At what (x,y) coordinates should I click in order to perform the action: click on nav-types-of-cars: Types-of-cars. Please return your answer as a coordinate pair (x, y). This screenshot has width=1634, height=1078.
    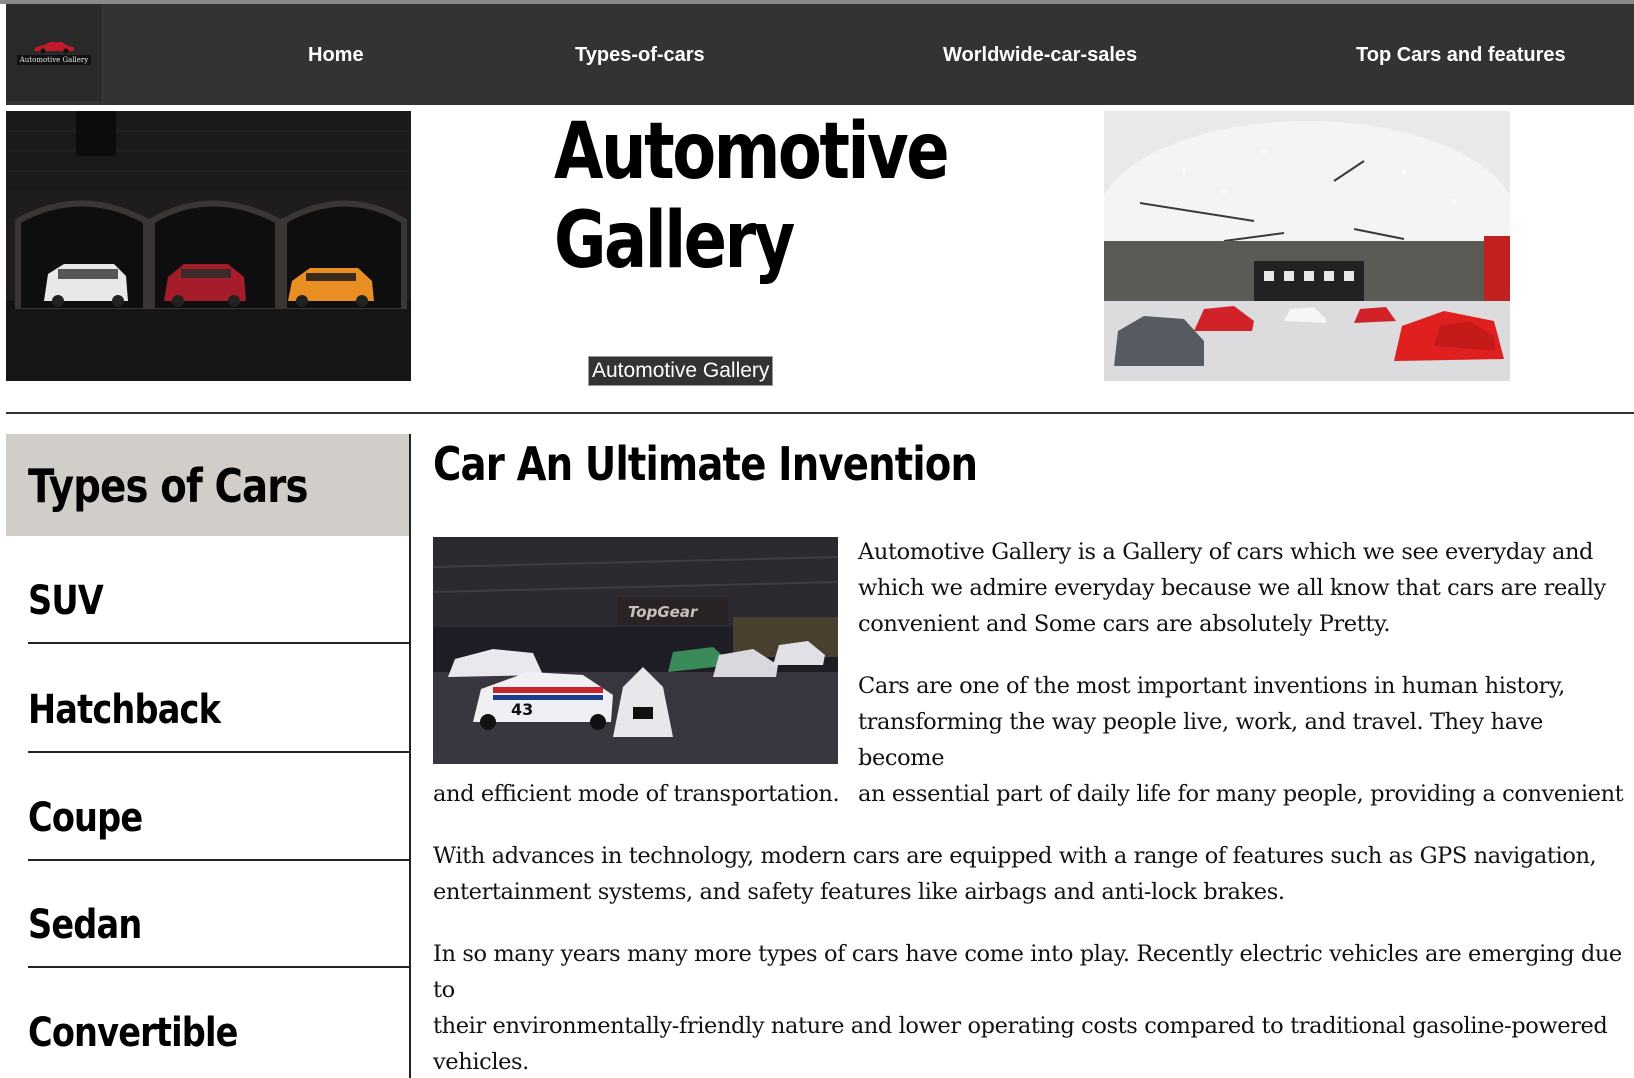
    Looking at the image, I should click on (640, 55).